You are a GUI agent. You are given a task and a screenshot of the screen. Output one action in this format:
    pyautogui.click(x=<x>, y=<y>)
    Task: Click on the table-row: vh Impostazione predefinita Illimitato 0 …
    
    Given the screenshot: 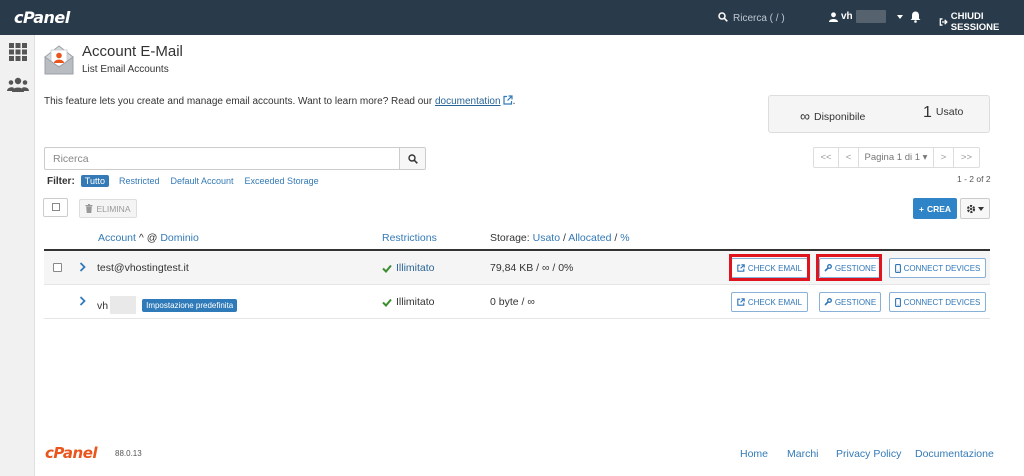 What is the action you would take?
    pyautogui.click(x=517, y=302)
    